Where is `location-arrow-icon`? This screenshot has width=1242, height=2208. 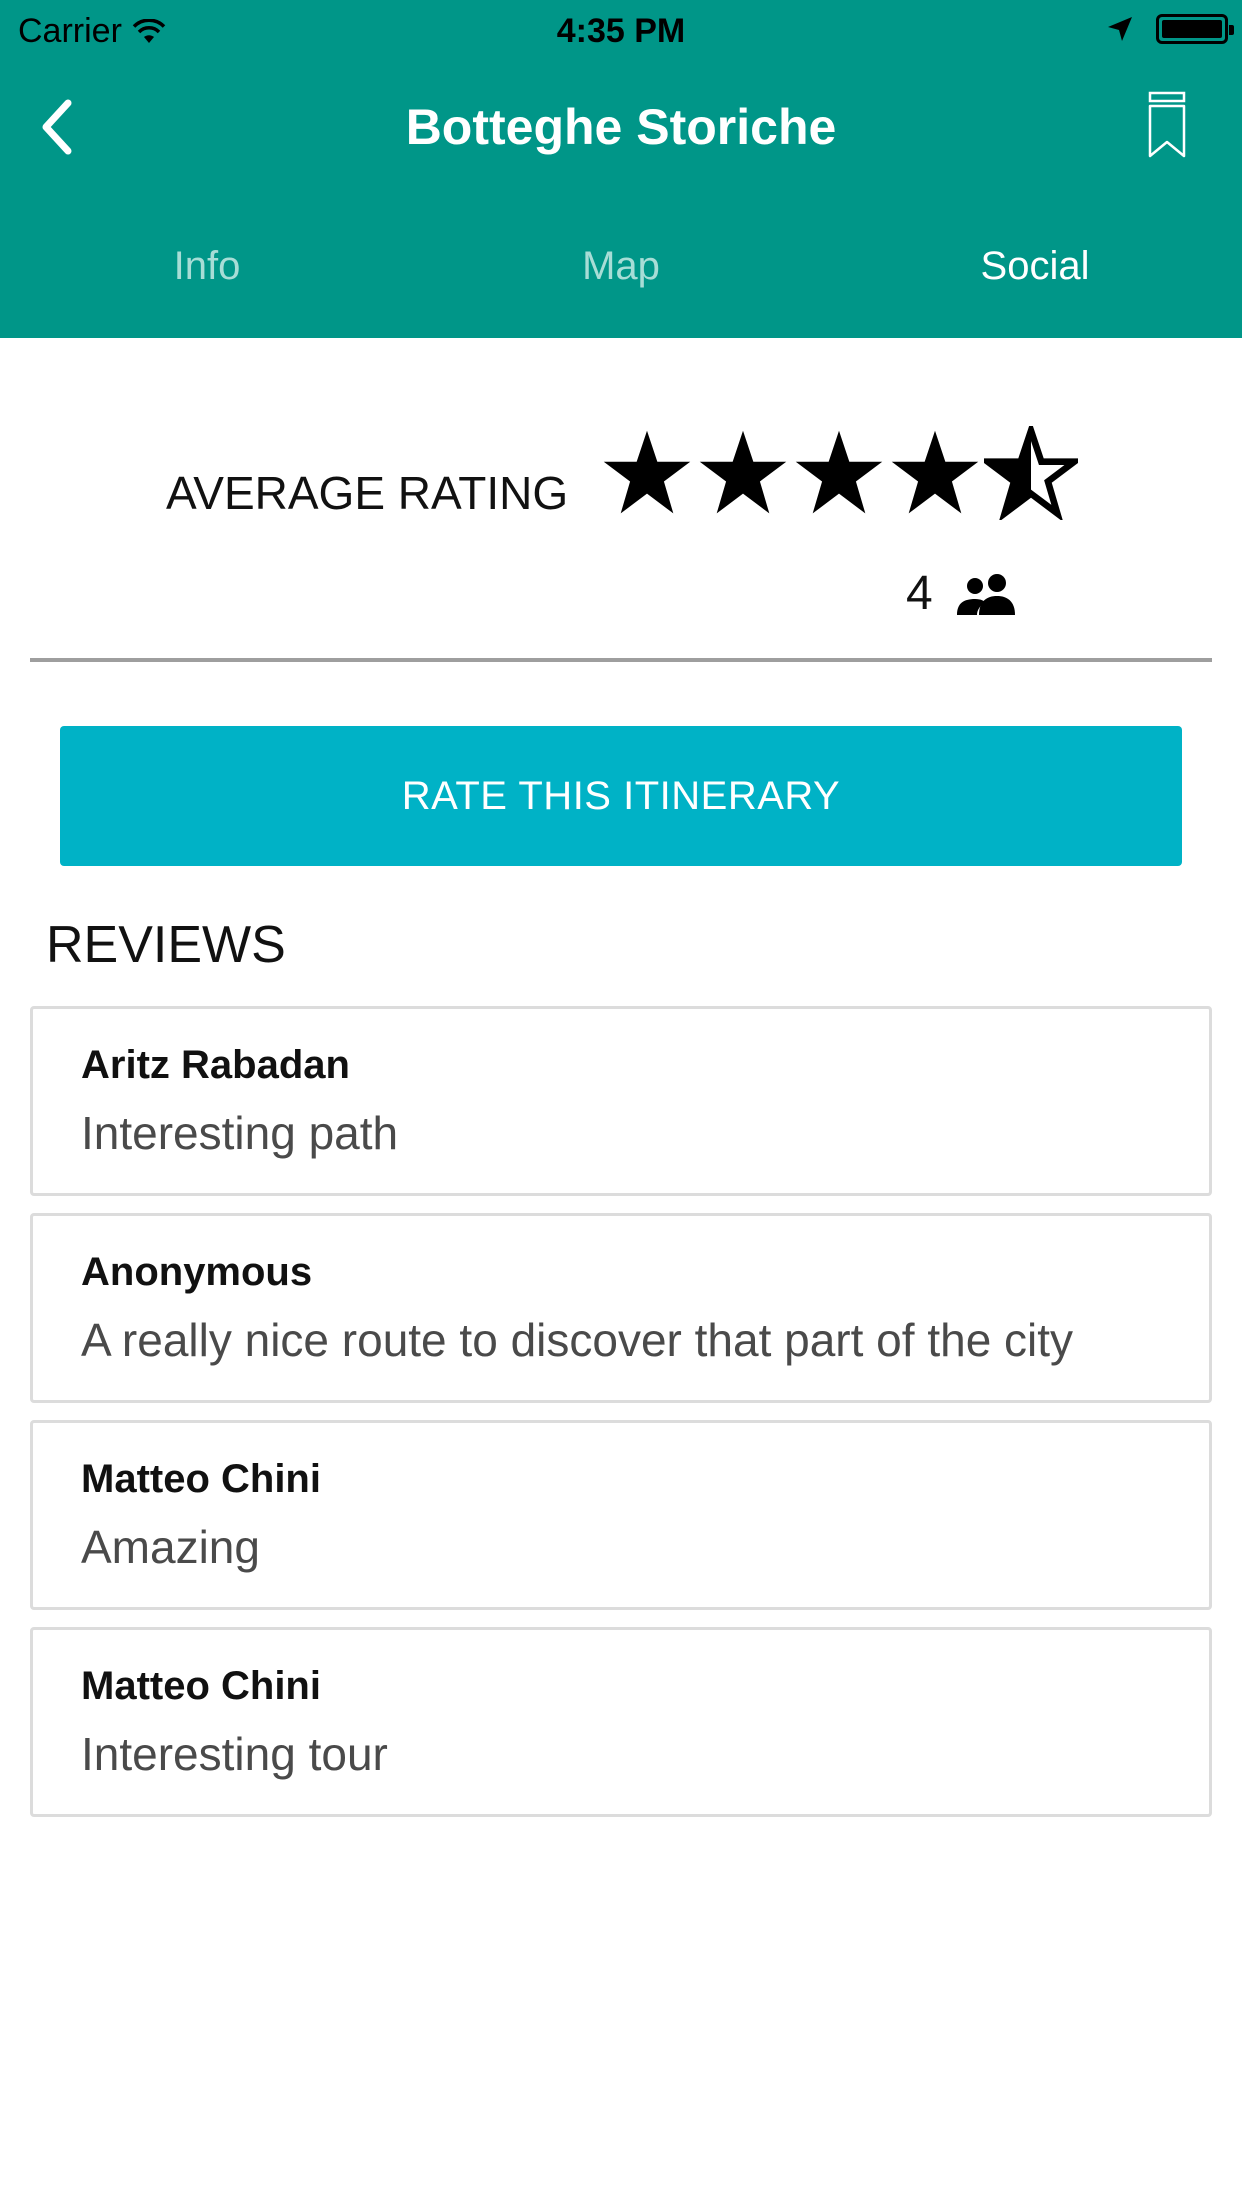
location-arrow-icon is located at coordinates (1120, 29).